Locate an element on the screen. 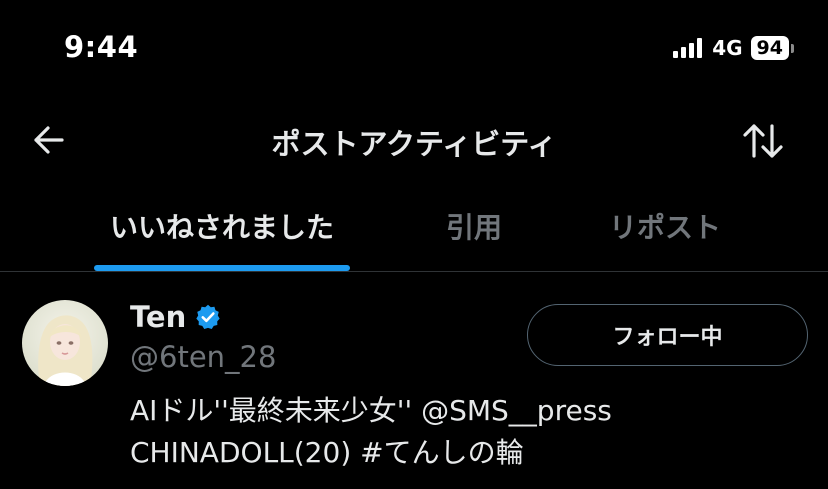 This screenshot has width=828, height=489. tab-reposts-label: リポスト is located at coordinates (664, 227).